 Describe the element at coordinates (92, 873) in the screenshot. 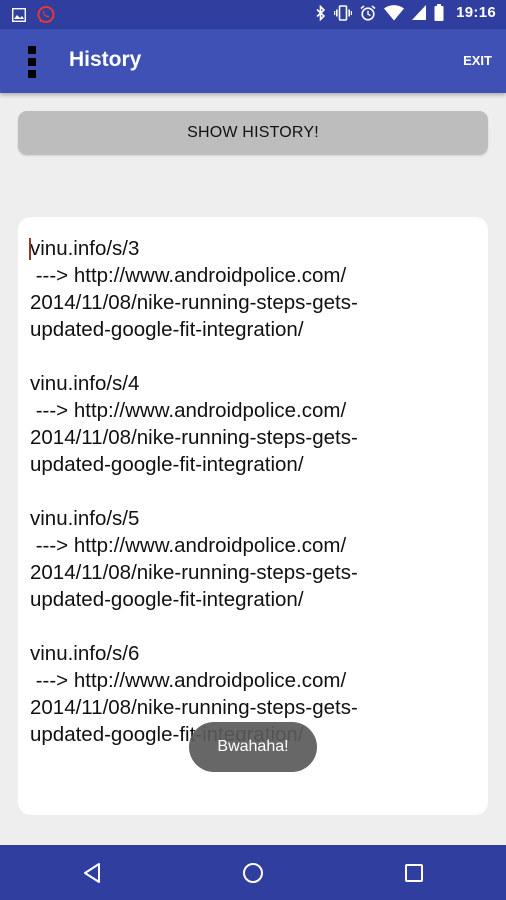

I see `back-icon` at that location.